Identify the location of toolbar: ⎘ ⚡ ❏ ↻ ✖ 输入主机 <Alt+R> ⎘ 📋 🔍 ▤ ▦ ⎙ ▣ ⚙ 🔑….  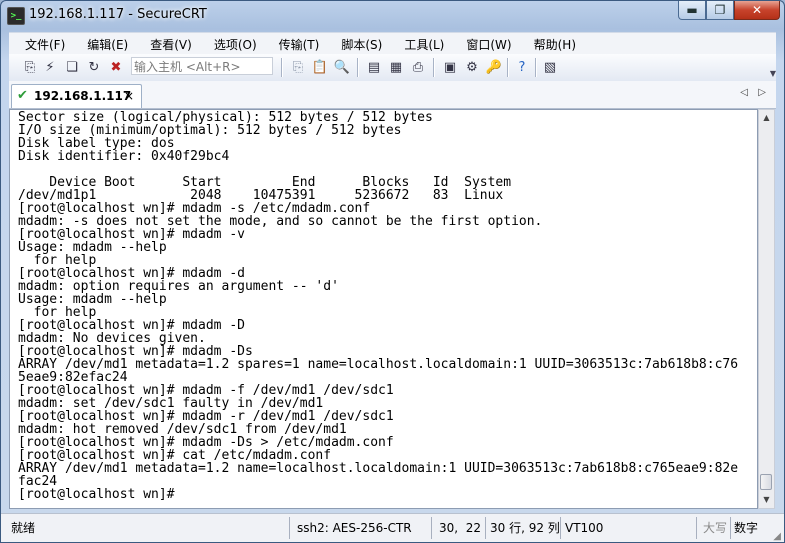
(392, 68).